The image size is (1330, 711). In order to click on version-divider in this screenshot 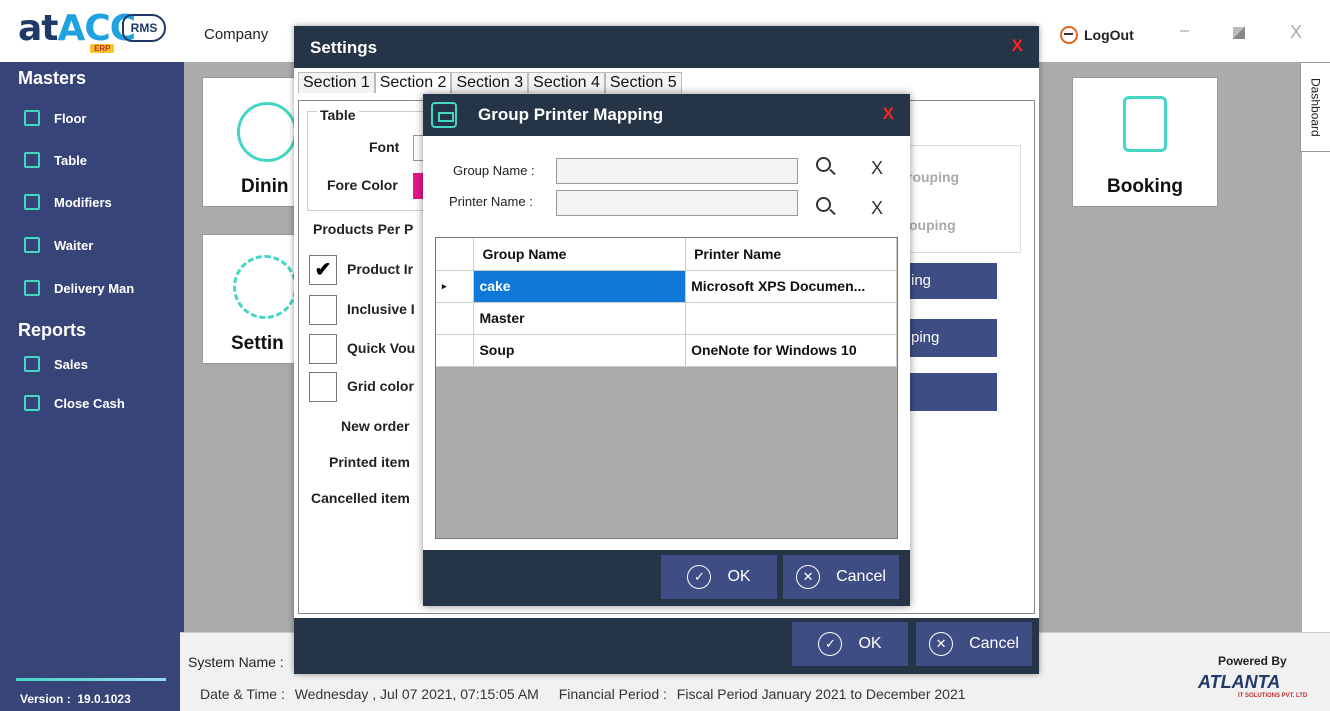, I will do `click(91, 679)`.